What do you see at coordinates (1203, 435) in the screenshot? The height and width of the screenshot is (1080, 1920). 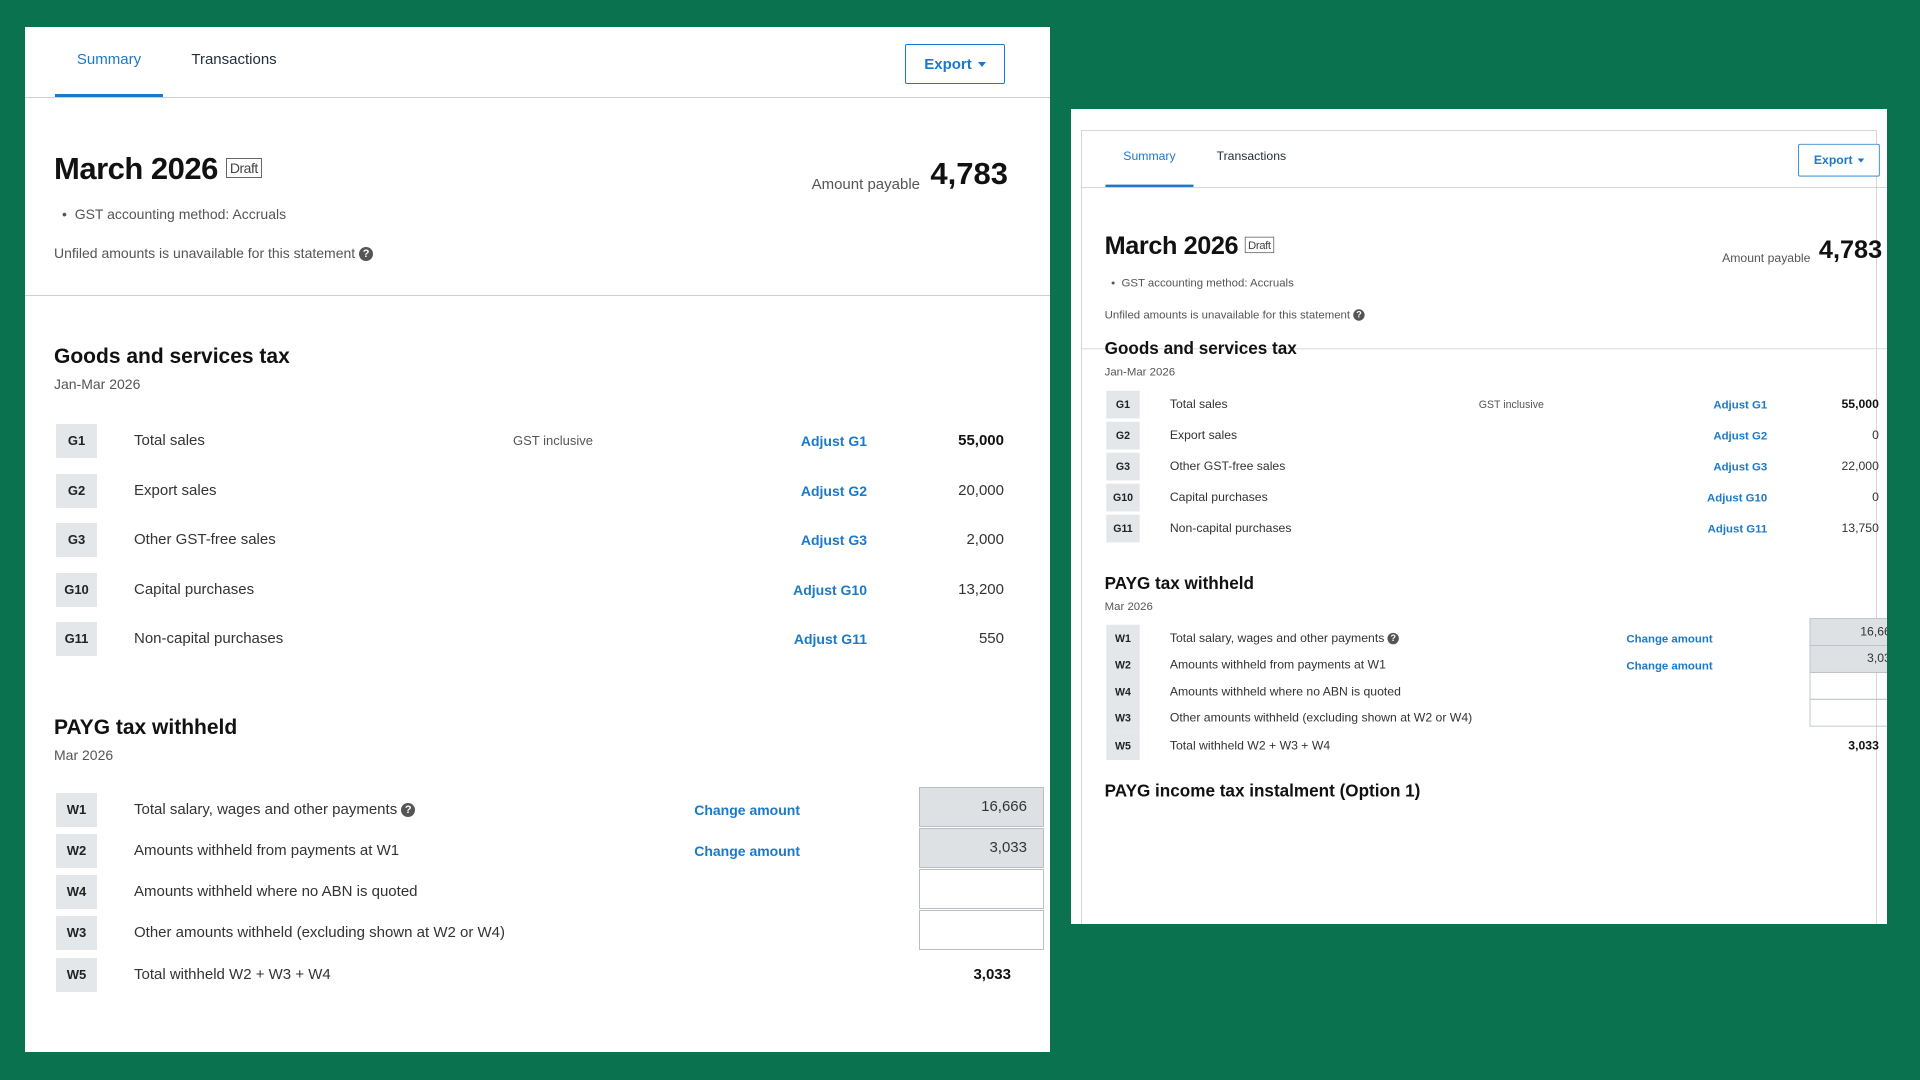 I see `row-label: Export sales` at bounding box center [1203, 435].